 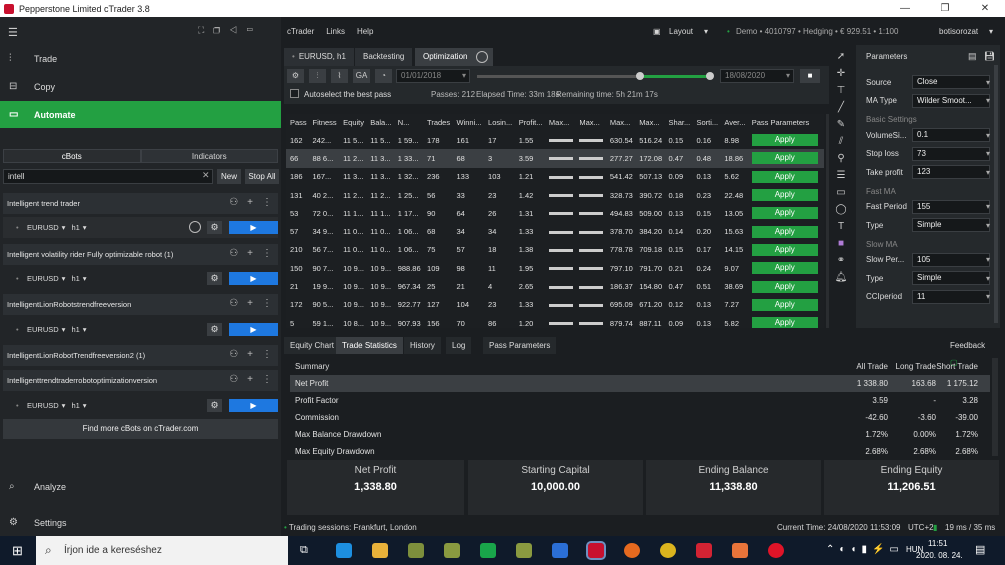 I want to click on param-value-input: Close, so click(x=951, y=82).